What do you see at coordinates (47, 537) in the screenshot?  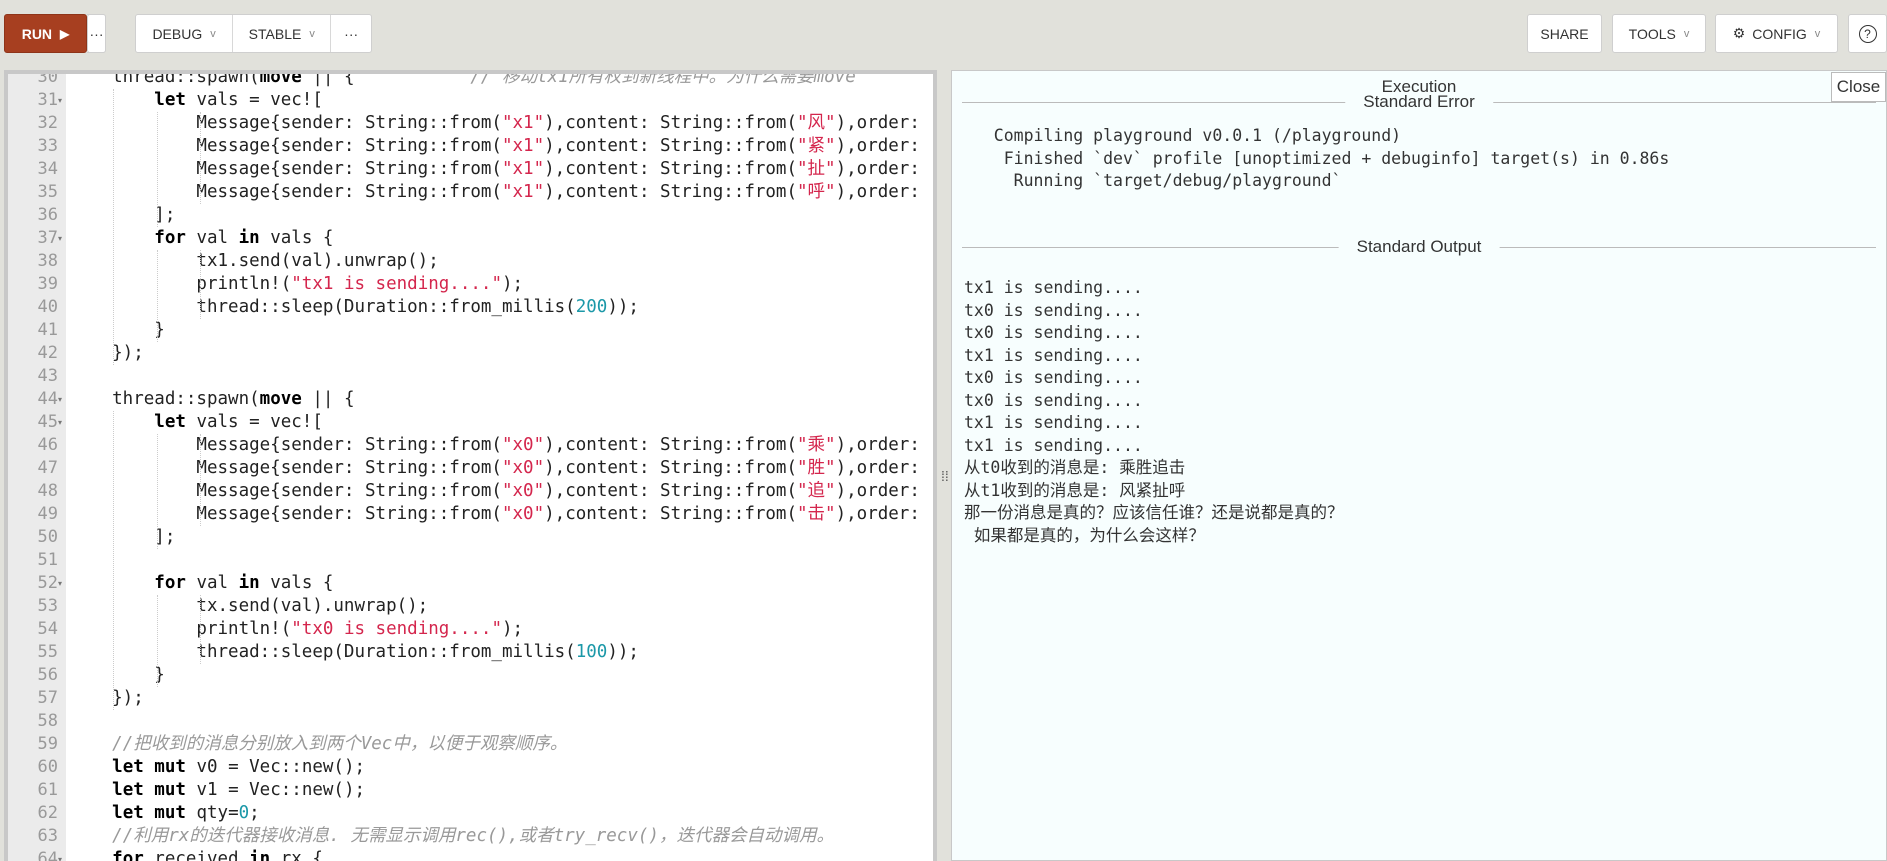 I see `line-number: 50` at bounding box center [47, 537].